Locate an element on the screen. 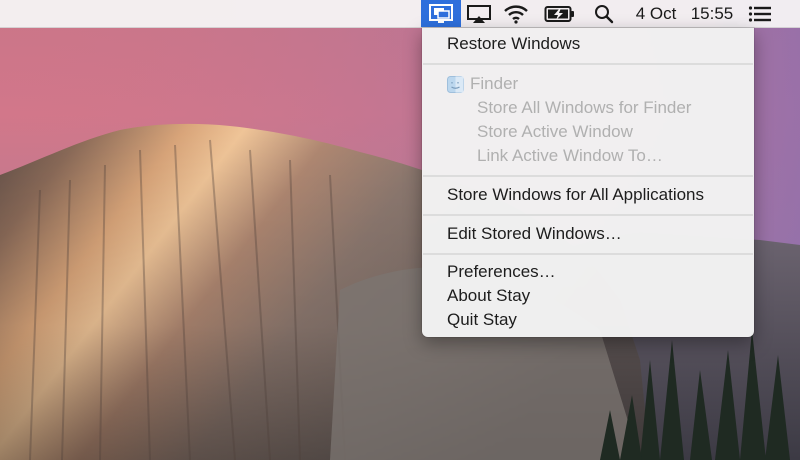  battery-status-item is located at coordinates (560, 13).